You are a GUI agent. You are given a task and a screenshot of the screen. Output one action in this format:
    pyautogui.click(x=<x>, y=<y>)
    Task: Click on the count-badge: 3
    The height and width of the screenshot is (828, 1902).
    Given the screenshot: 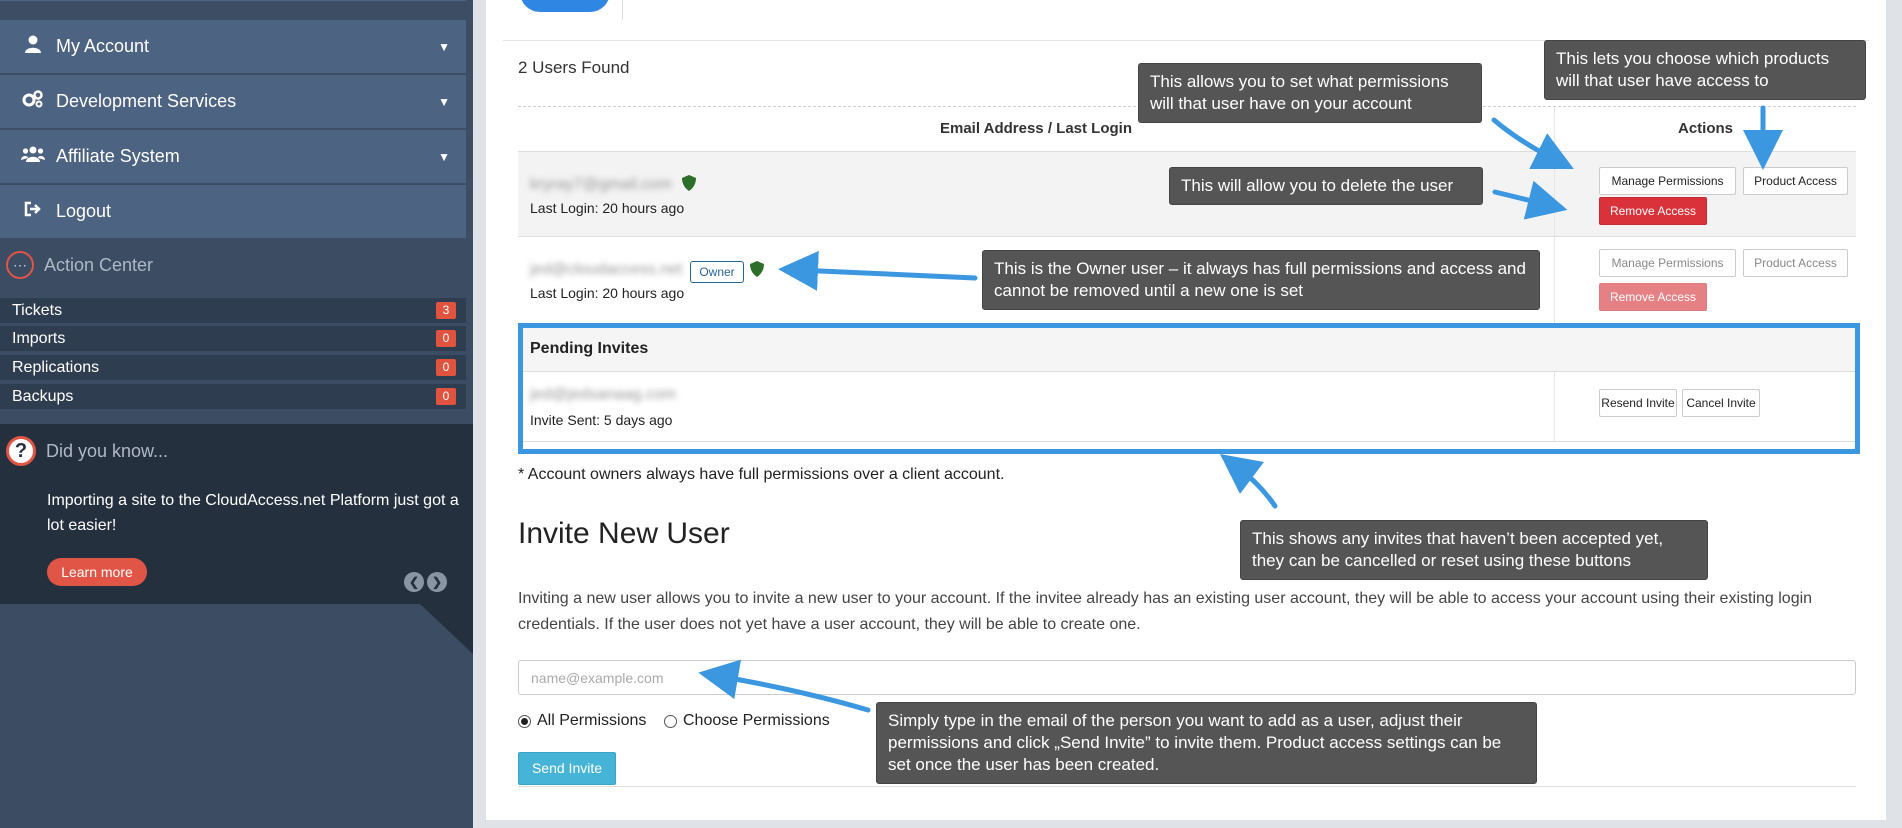 What is the action you would take?
    pyautogui.click(x=446, y=310)
    